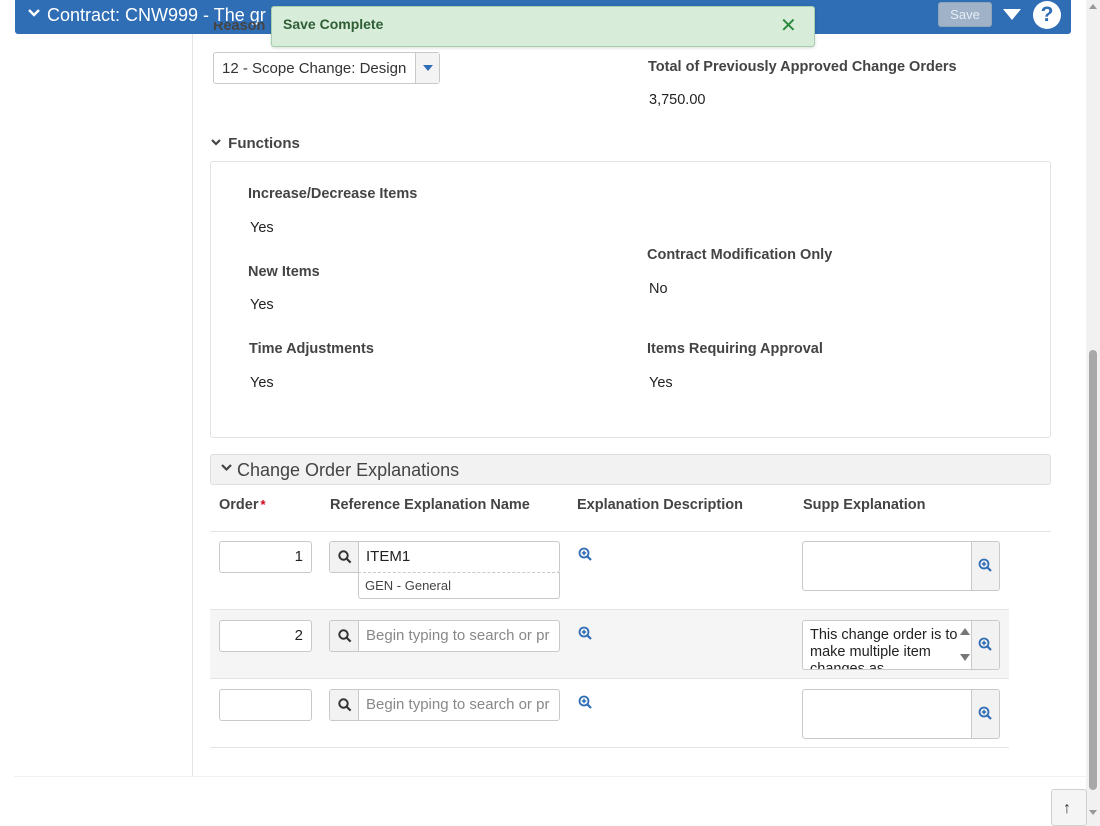 This screenshot has width=1100, height=826. Describe the element at coordinates (740, 255) in the screenshot. I see `contract-modification-only-label: Contract Modification Only` at that location.